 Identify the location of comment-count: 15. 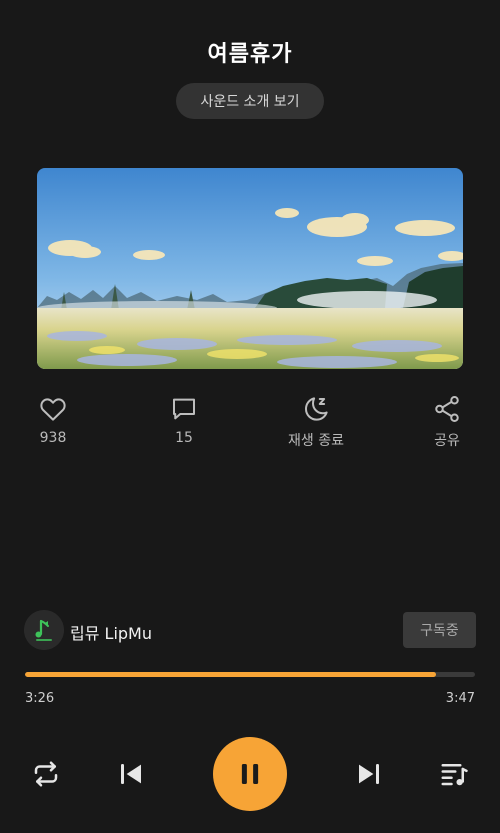
(184, 438).